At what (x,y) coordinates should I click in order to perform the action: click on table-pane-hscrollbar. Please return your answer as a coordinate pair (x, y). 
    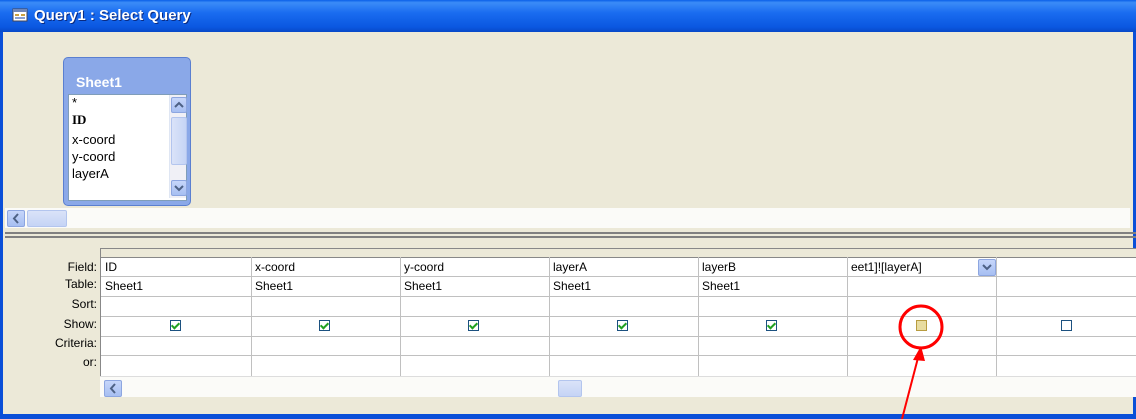
    Looking at the image, I should click on (567, 218).